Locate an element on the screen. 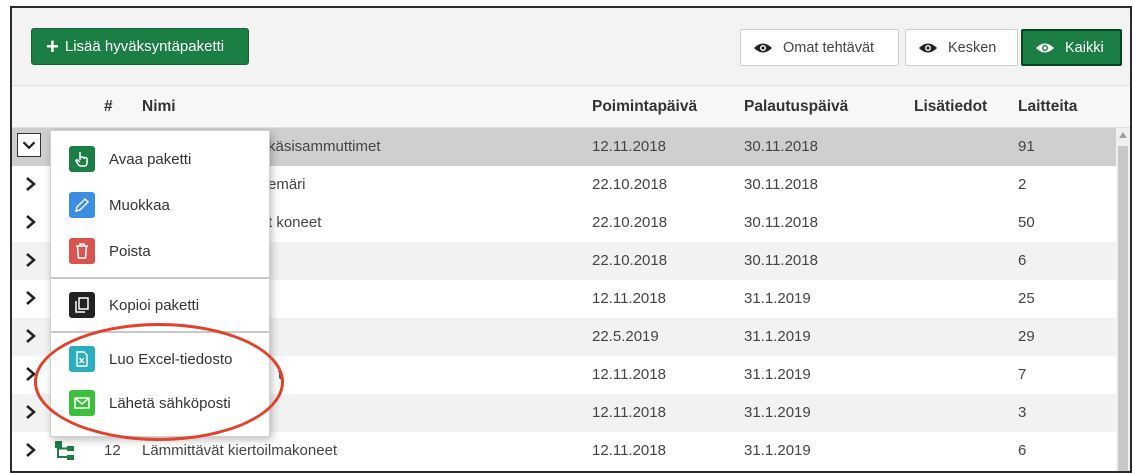 This screenshot has height=473, width=1133. filter-in-progress-label: Kesken is located at coordinates (972, 47).